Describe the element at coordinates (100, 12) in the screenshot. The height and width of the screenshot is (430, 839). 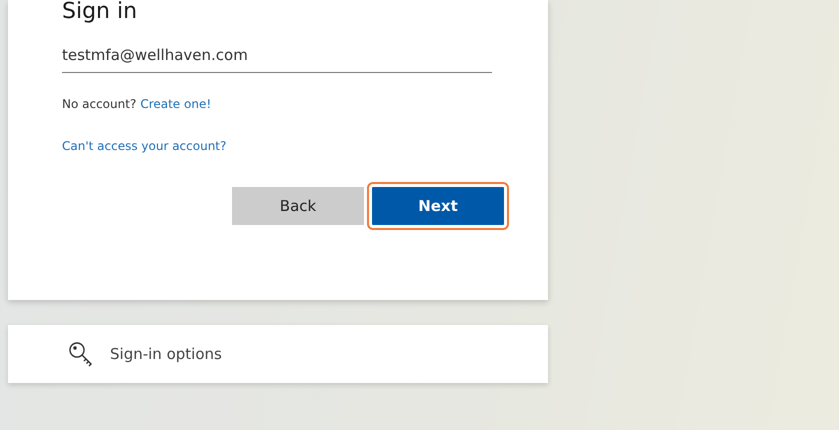
I see `page-title: Sign in` at that location.